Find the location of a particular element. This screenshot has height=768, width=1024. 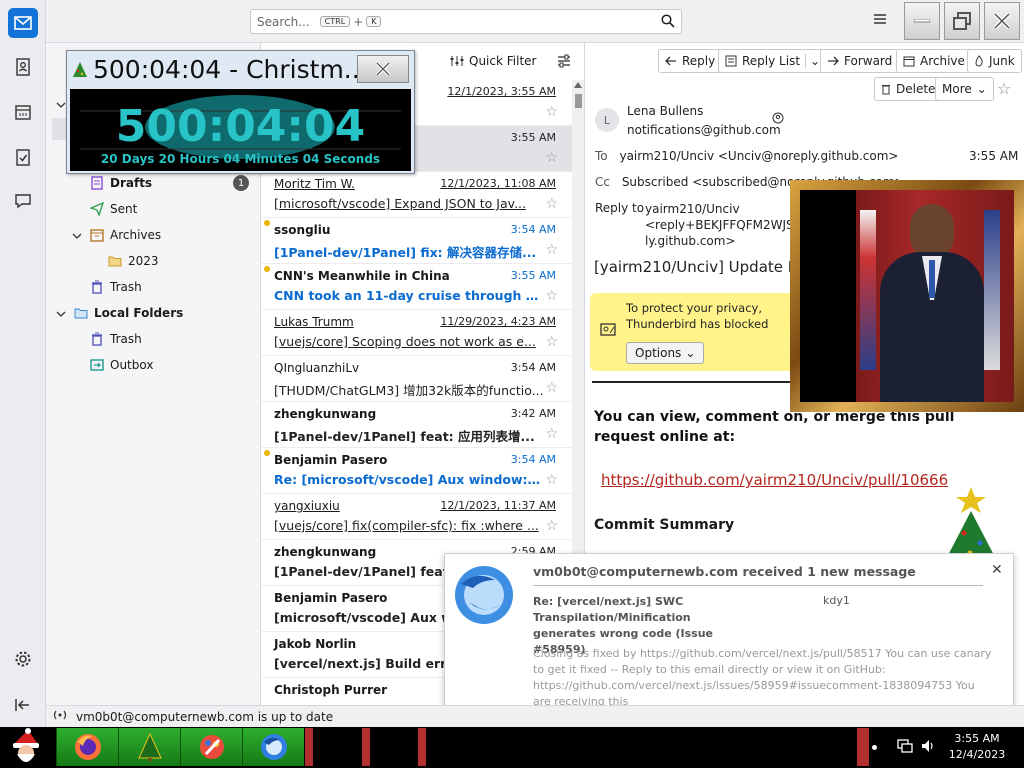

message-sender: ssongliu is located at coordinates (302, 230).